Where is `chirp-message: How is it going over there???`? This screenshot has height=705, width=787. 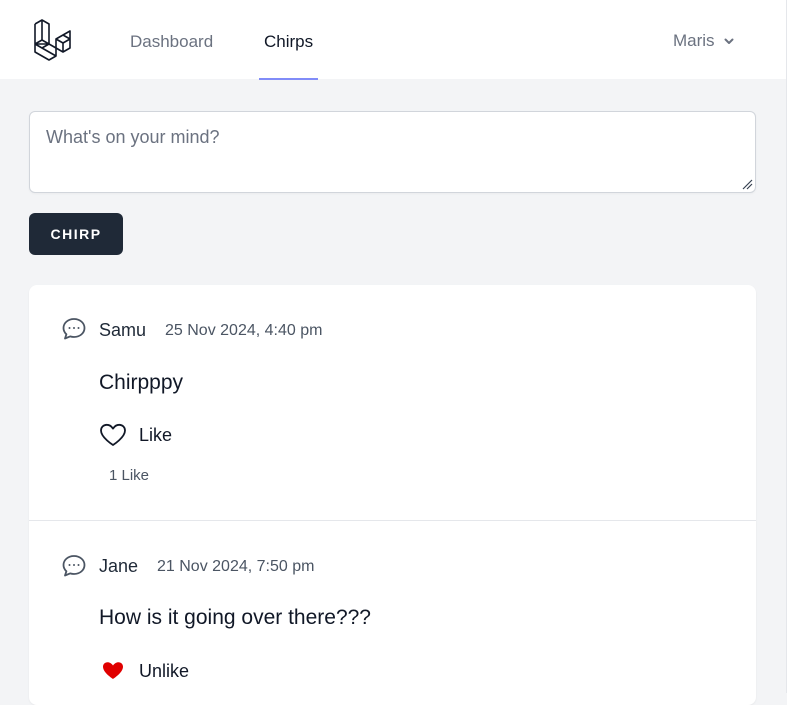
chirp-message: How is it going over there??? is located at coordinates (235, 617).